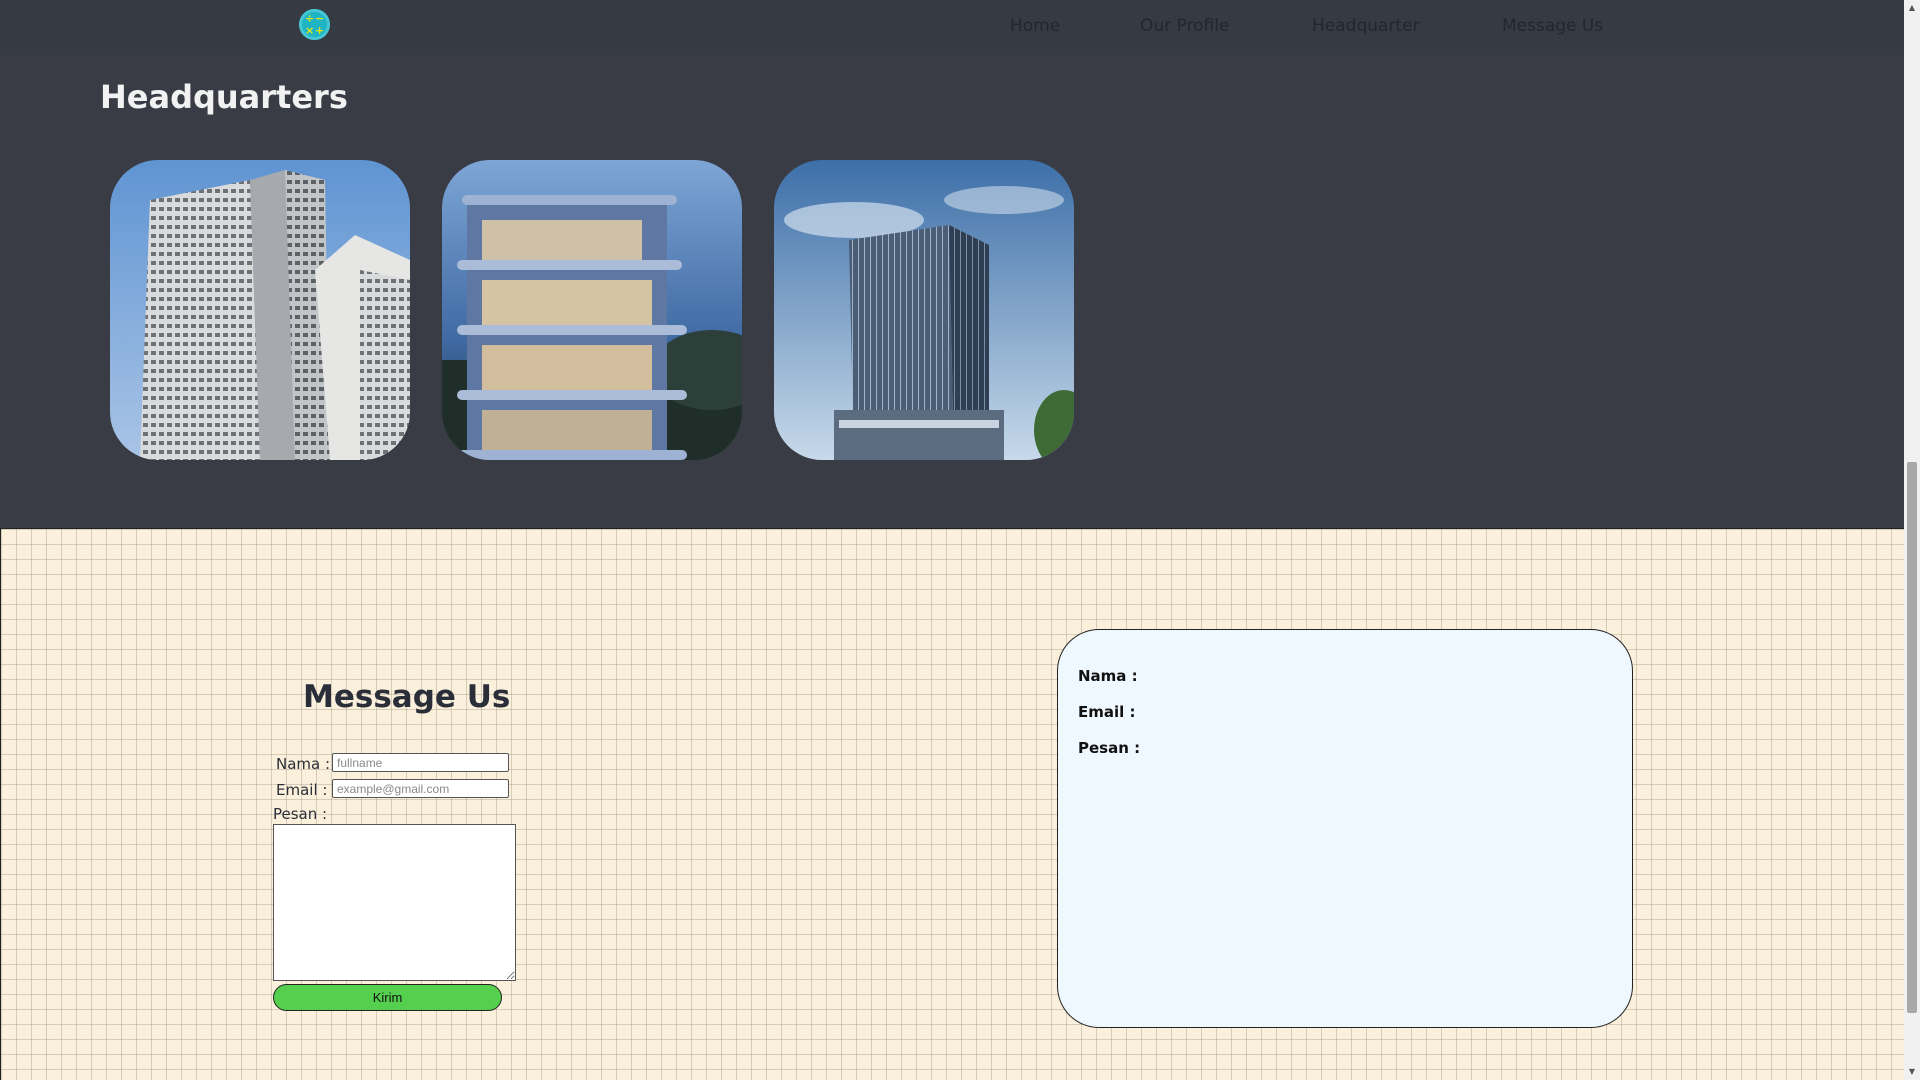 Image resolution: width=1920 pixels, height=1080 pixels. Describe the element at coordinates (310, 18) in the screenshot. I see `logo-glyph: ÷` at that location.